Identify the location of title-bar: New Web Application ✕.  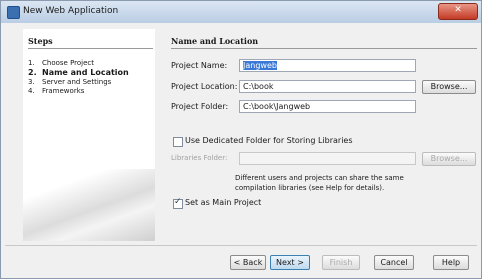
(241, 12).